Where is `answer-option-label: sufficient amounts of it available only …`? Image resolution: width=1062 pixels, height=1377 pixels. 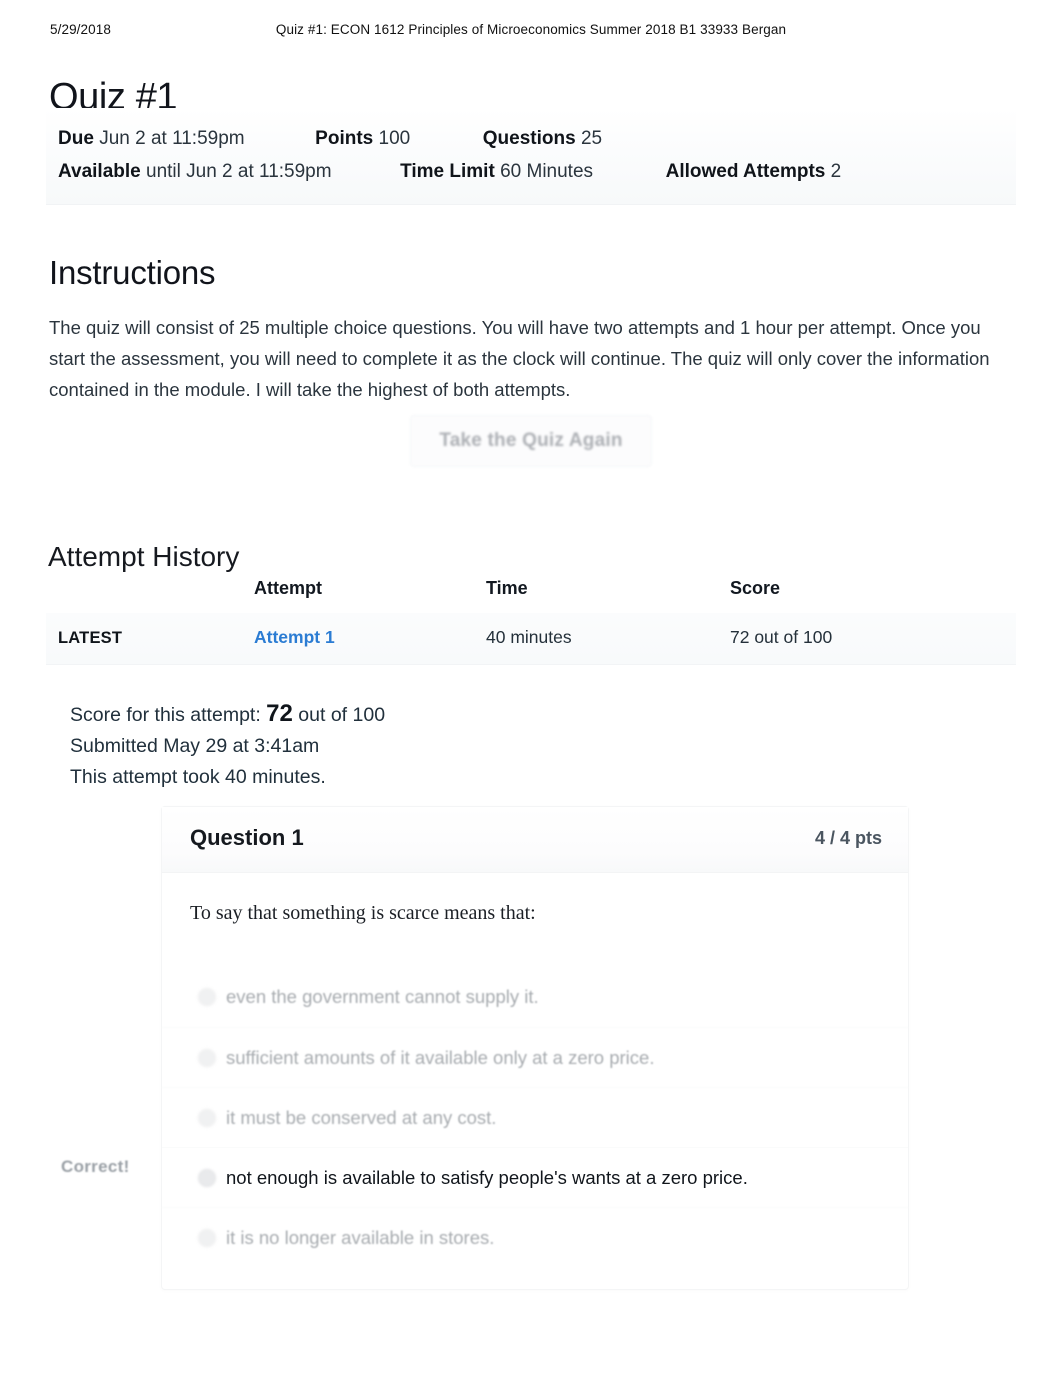 answer-option-label: sufficient amounts of it available only … is located at coordinates (440, 1057).